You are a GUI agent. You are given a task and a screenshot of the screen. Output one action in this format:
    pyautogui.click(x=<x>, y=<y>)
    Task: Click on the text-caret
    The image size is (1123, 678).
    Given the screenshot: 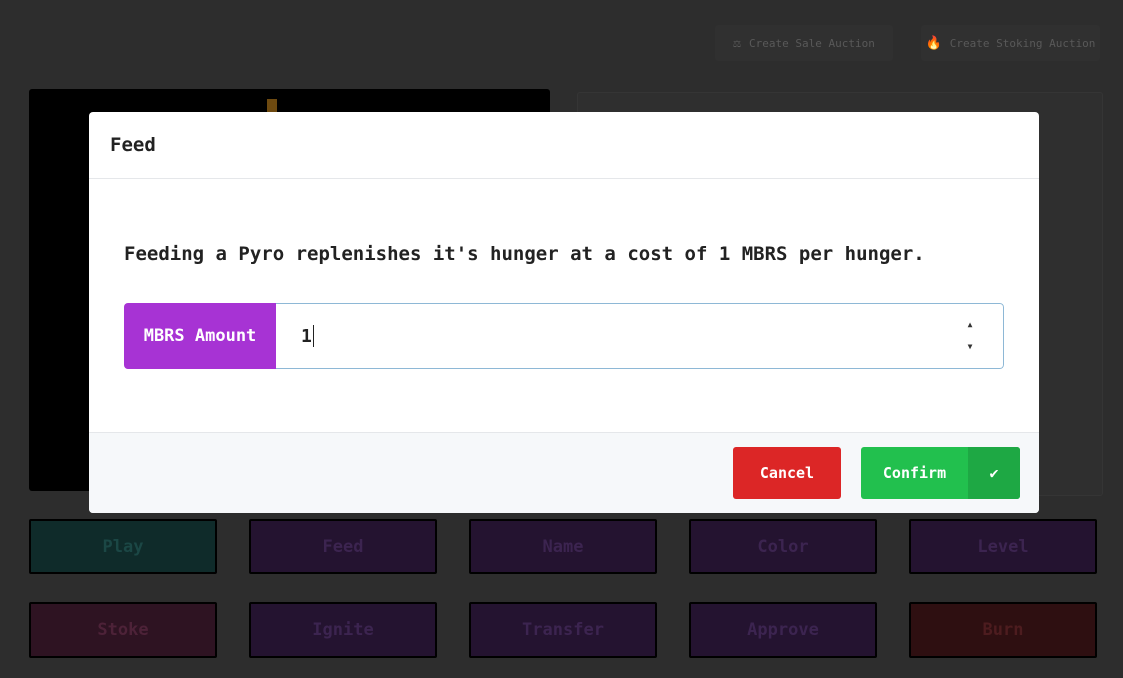 What is the action you would take?
    pyautogui.click(x=313, y=336)
    